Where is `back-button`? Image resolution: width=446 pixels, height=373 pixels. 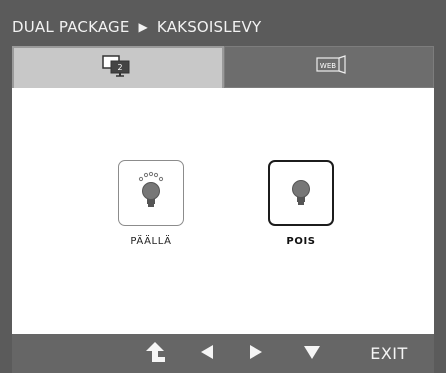
back-button is located at coordinates (155, 353).